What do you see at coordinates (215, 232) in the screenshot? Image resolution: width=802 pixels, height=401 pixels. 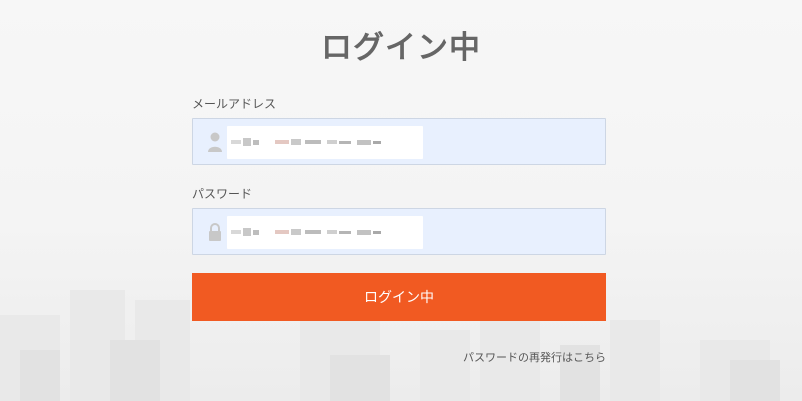 I see `lock-icon` at bounding box center [215, 232].